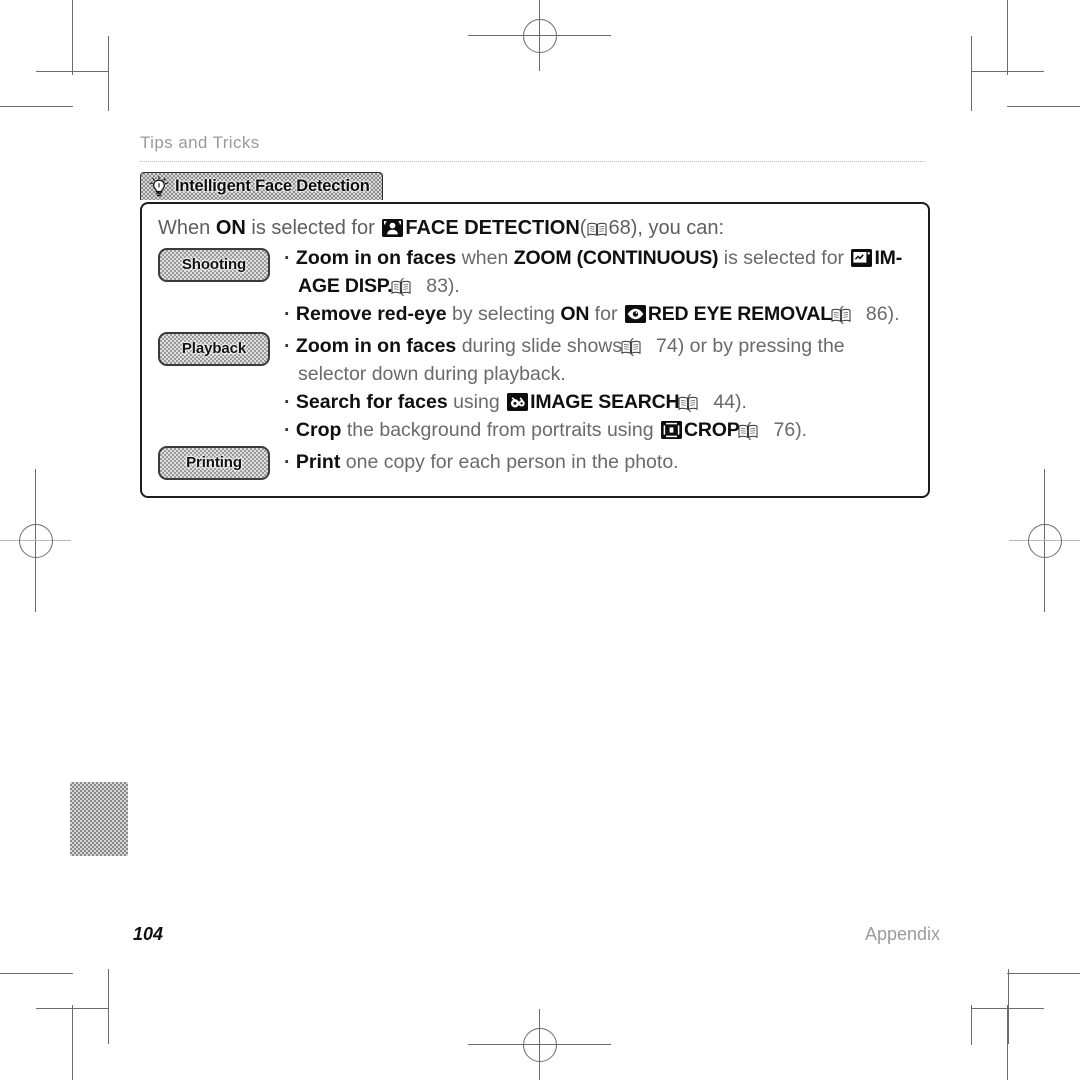 The image size is (1080, 1080). What do you see at coordinates (677, 227) in the screenshot?
I see `intro-ref-close: ), you can:` at bounding box center [677, 227].